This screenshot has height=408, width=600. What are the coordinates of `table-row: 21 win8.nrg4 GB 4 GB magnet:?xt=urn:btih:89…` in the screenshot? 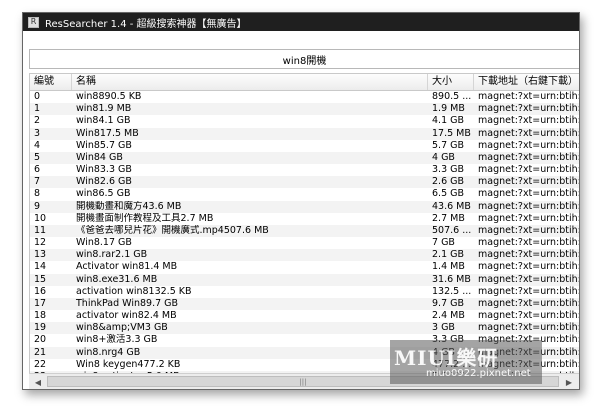 It's located at (304, 352).